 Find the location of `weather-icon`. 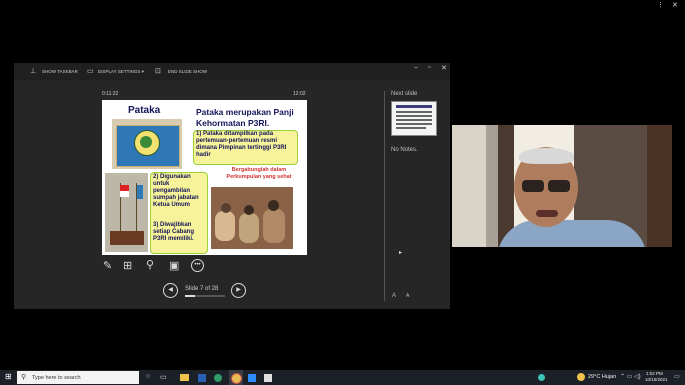

weather-icon is located at coordinates (581, 377).